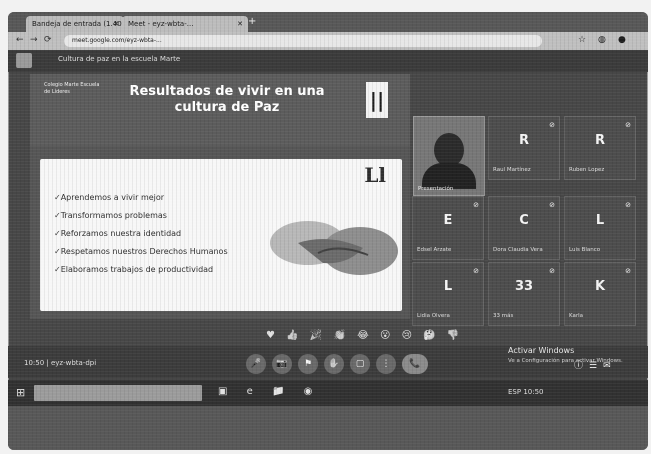 The width and height of the screenshot is (651, 454). Describe the element at coordinates (227, 107) in the screenshot. I see `slide-title-line2: cultura de Paz` at that location.